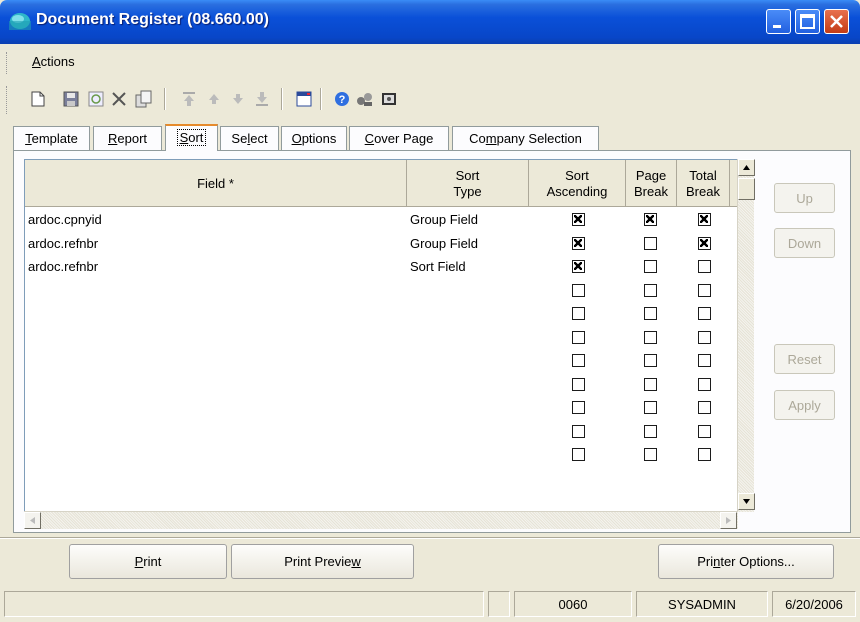 Image resolution: width=860 pixels, height=622 pixels. Describe the element at coordinates (778, 21) in the screenshot. I see `minimize-button` at that location.